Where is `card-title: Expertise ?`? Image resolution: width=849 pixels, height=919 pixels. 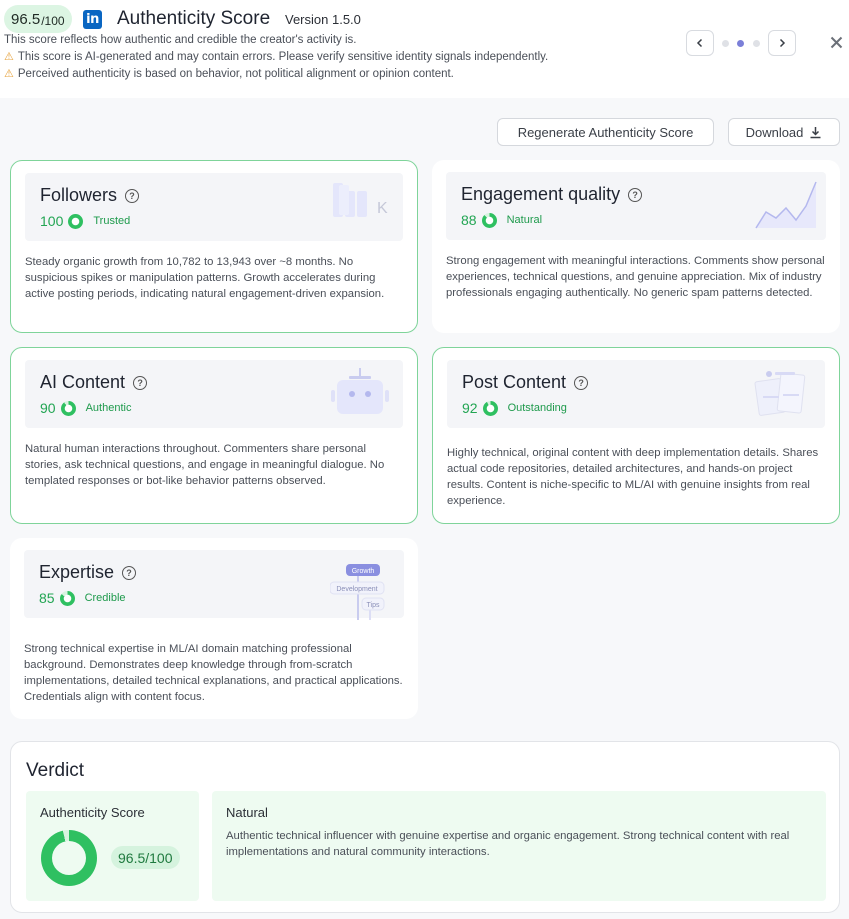 card-title: Expertise ? is located at coordinates (88, 572).